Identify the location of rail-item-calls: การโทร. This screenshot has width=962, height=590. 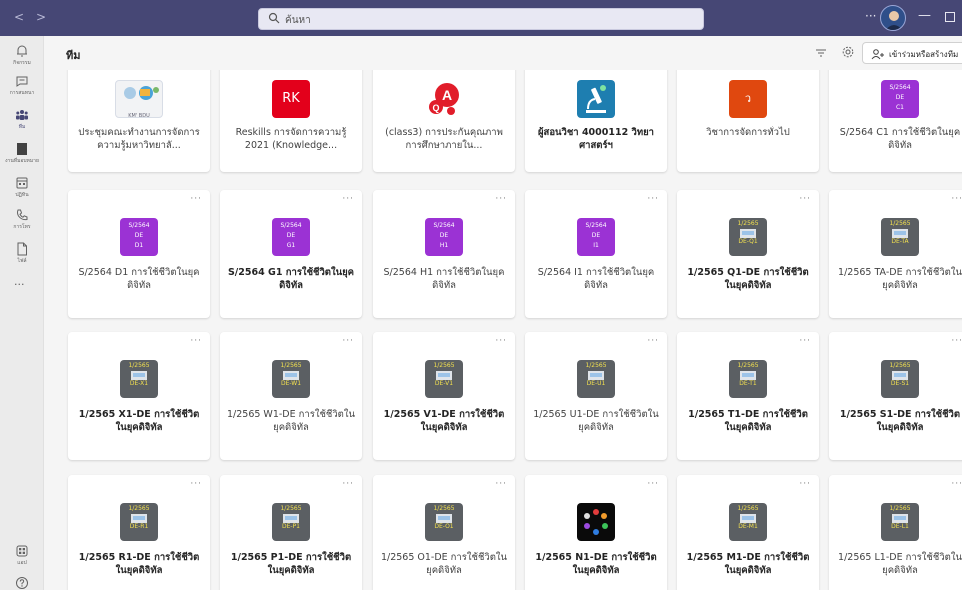
(22, 219).